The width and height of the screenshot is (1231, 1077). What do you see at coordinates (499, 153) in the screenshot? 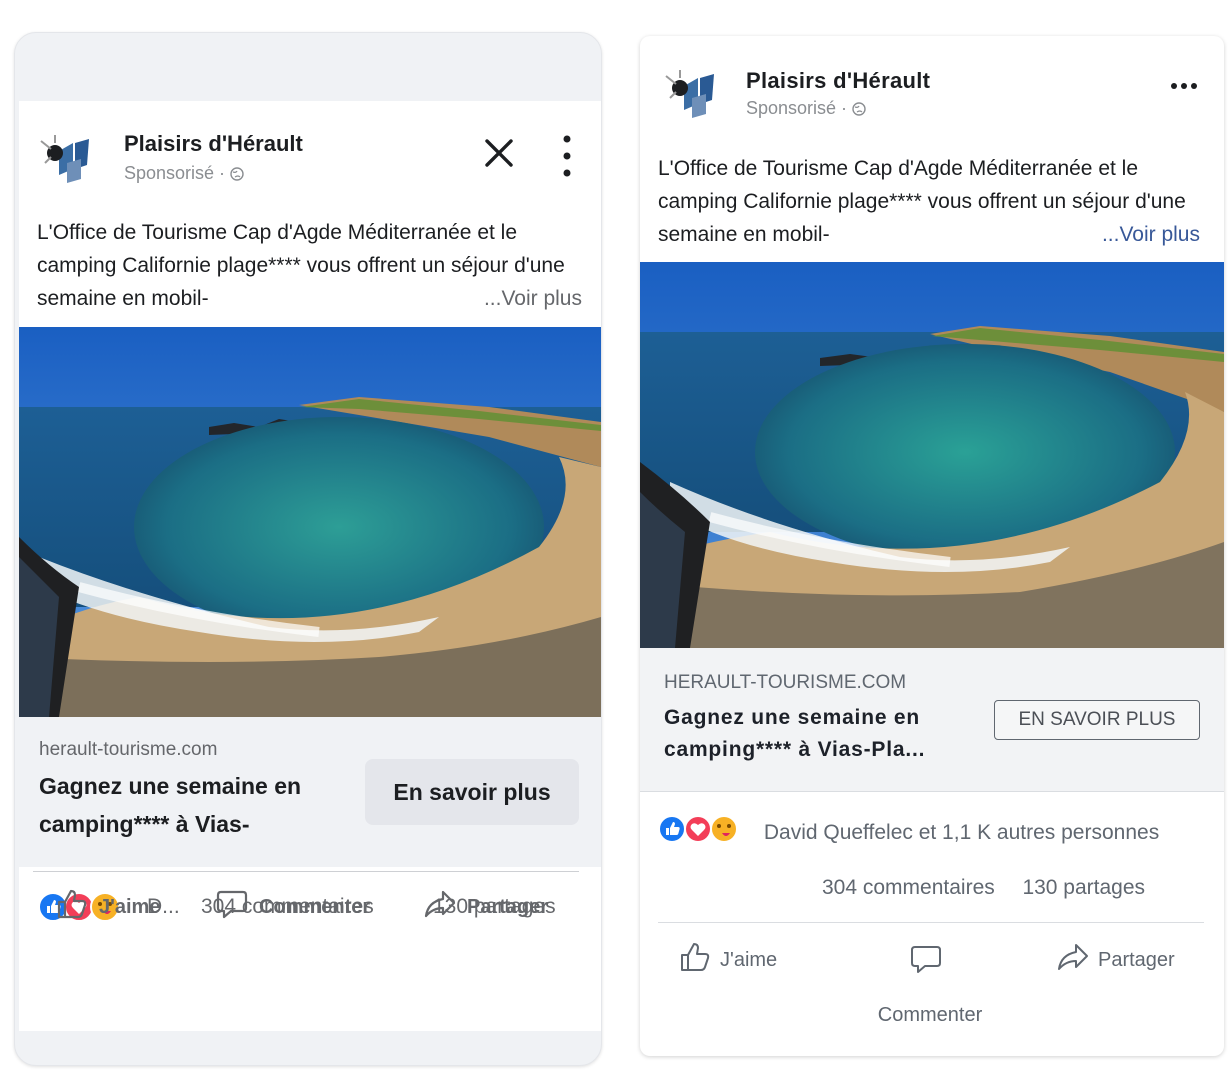
I see `close-icon` at bounding box center [499, 153].